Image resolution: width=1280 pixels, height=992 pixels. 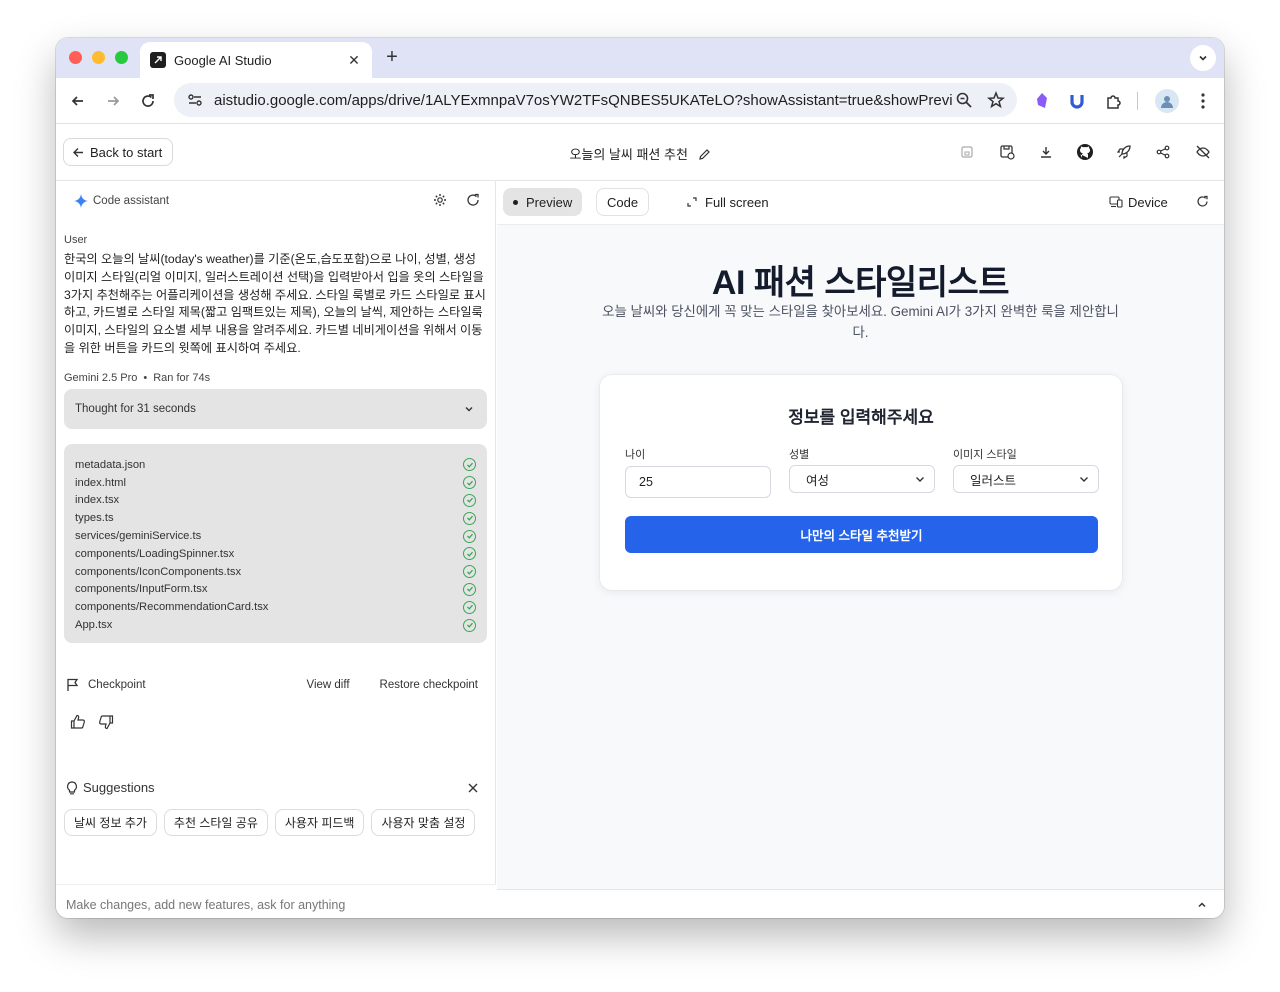 I want to click on file-item: index.tsx, so click(x=275, y=501).